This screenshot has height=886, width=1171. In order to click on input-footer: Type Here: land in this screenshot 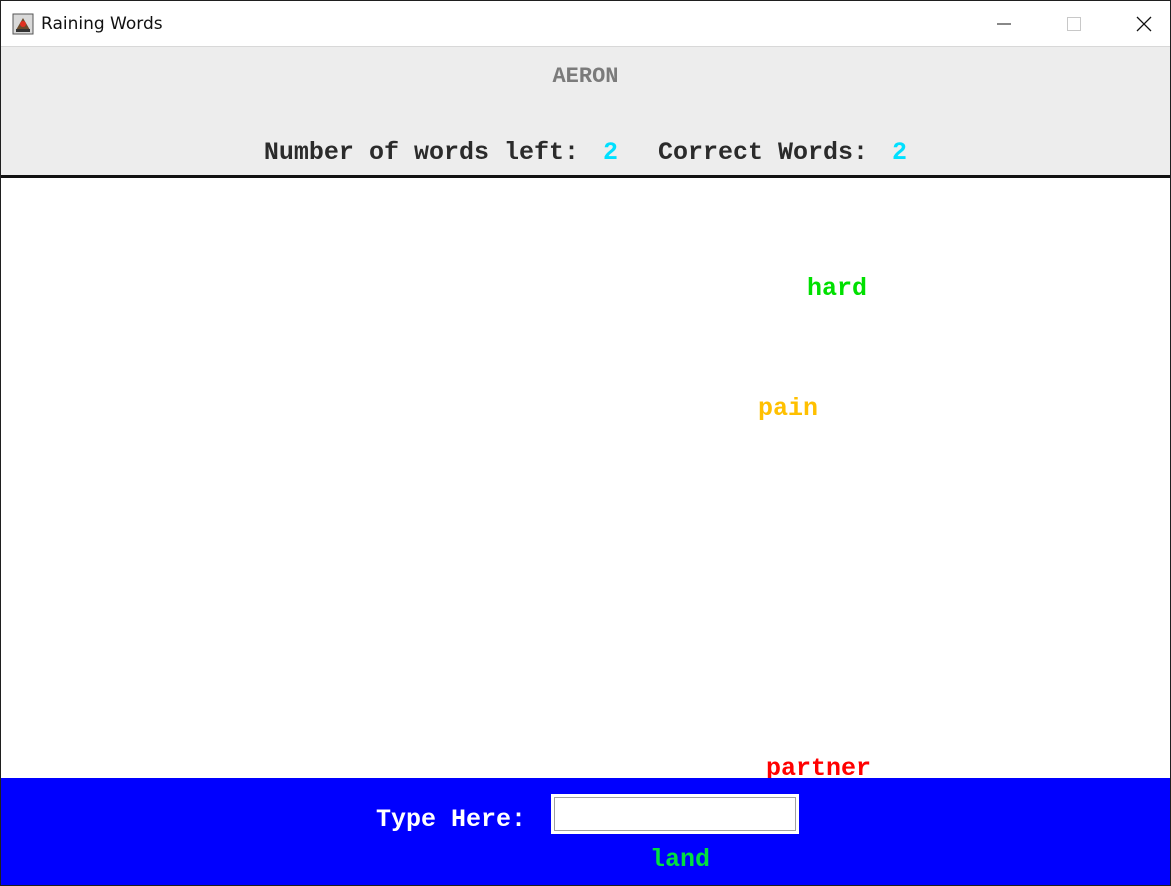, I will do `click(585, 831)`.